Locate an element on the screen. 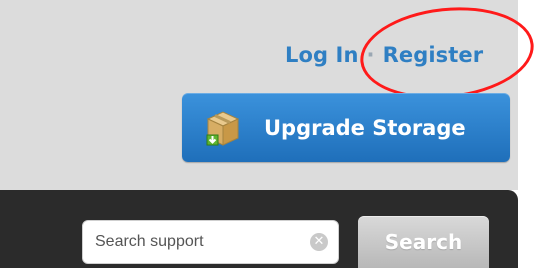 Image resolution: width=540 pixels, height=268 pixels. page-edge is located at coordinates (529, 134).